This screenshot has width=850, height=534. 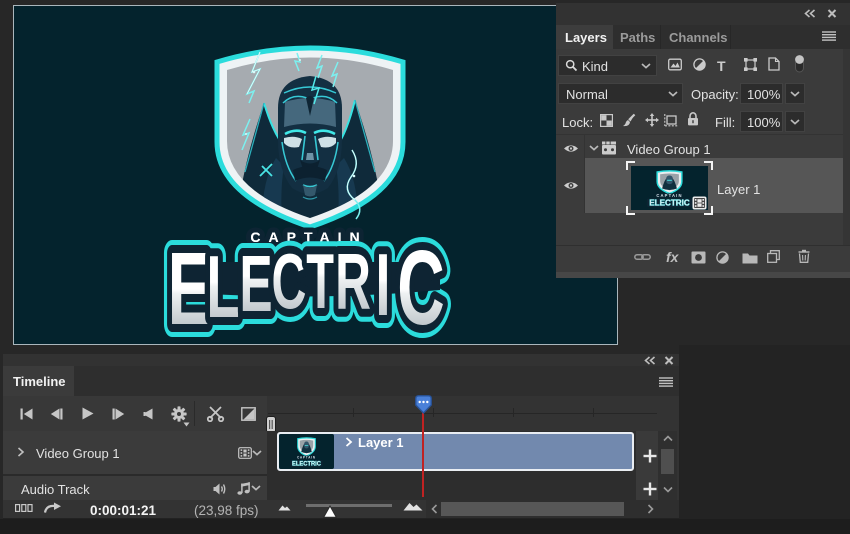 I want to click on svg-text: R, so click(x=353, y=282).